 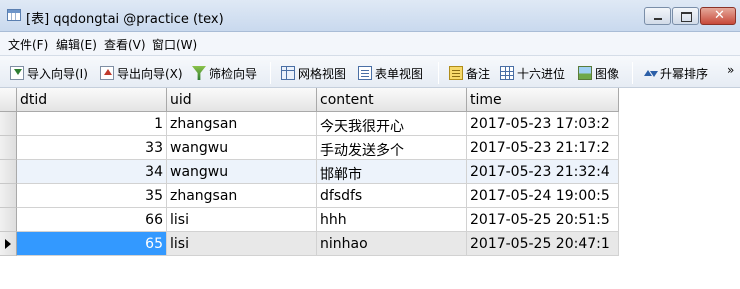 What do you see at coordinates (392, 172) in the screenshot?
I see `cell-content: 邯郸市` at bounding box center [392, 172].